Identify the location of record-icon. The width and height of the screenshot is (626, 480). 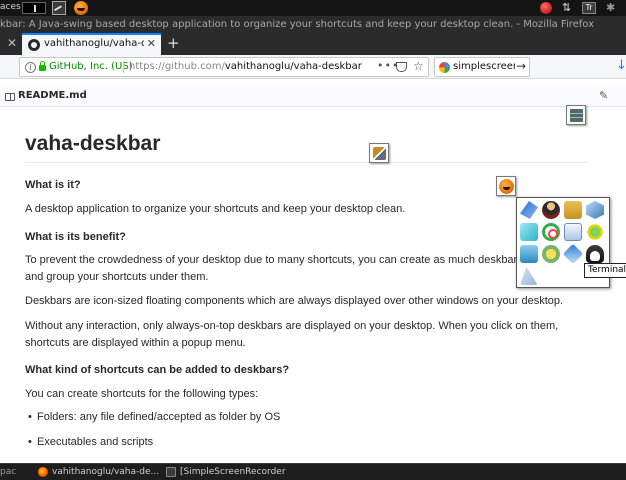
(546, 8).